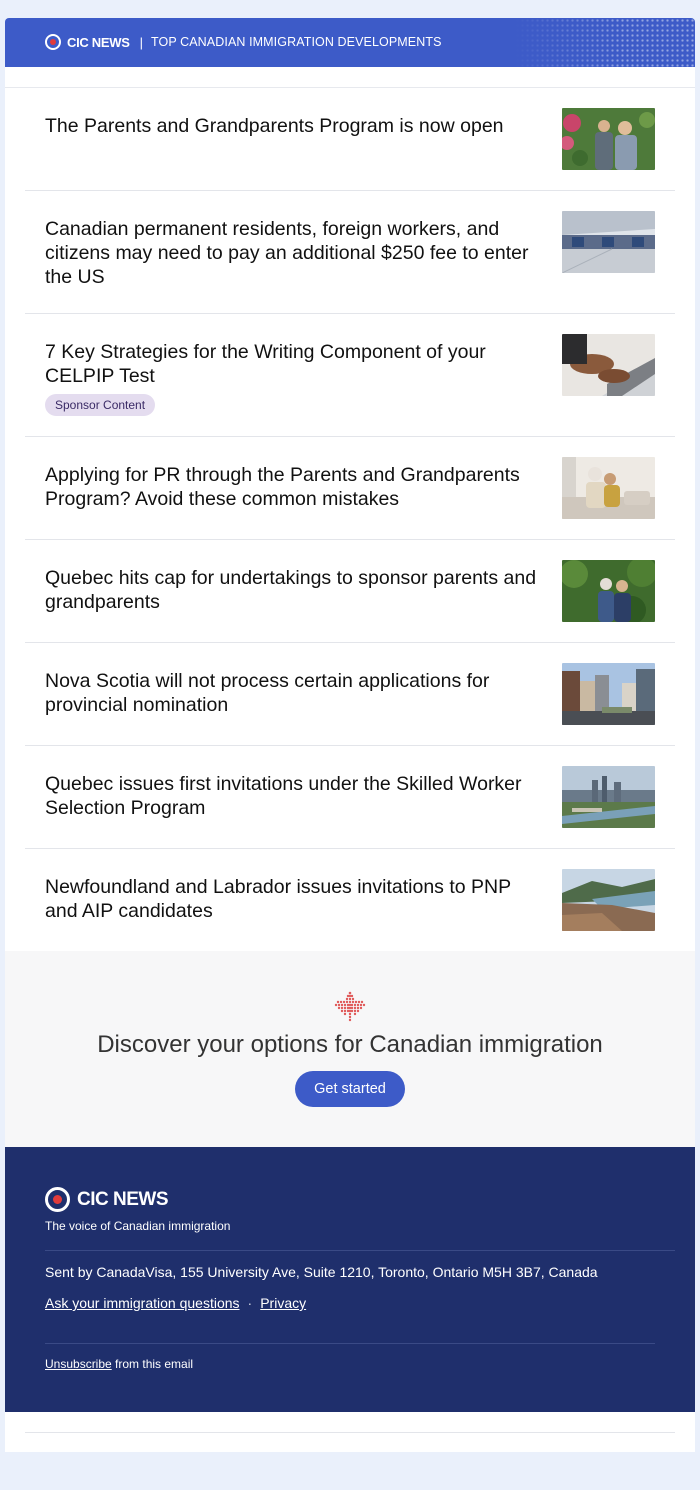 This screenshot has height=1490, width=700. What do you see at coordinates (608, 488) in the screenshot?
I see `article-thumbnail-couple-home` at bounding box center [608, 488].